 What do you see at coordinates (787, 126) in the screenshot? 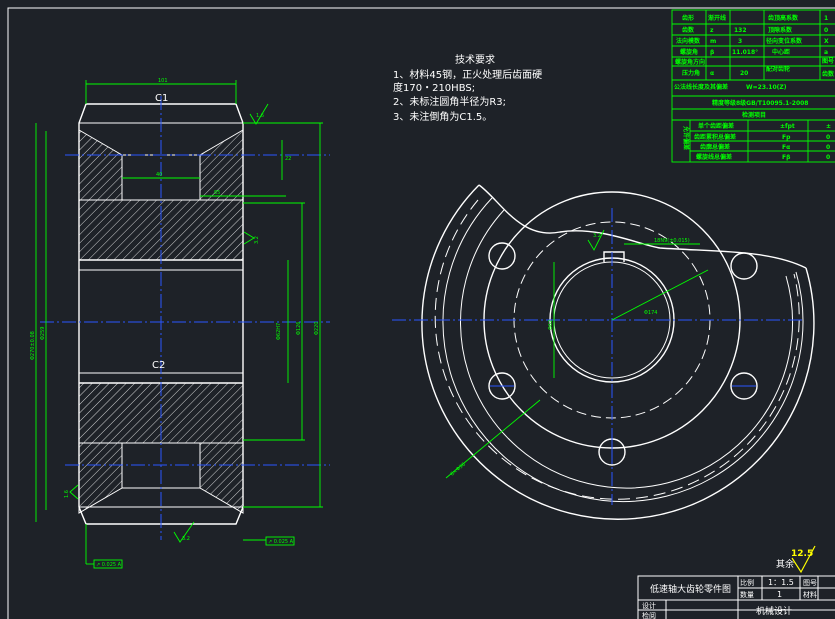
I see `check-r0c1: ±fpt` at bounding box center [787, 126].